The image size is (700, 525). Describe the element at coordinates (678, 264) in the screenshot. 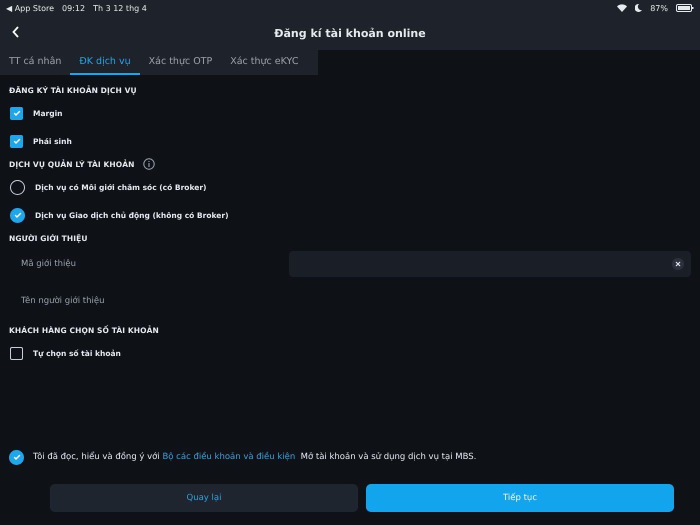

I see `clear-icon` at that location.